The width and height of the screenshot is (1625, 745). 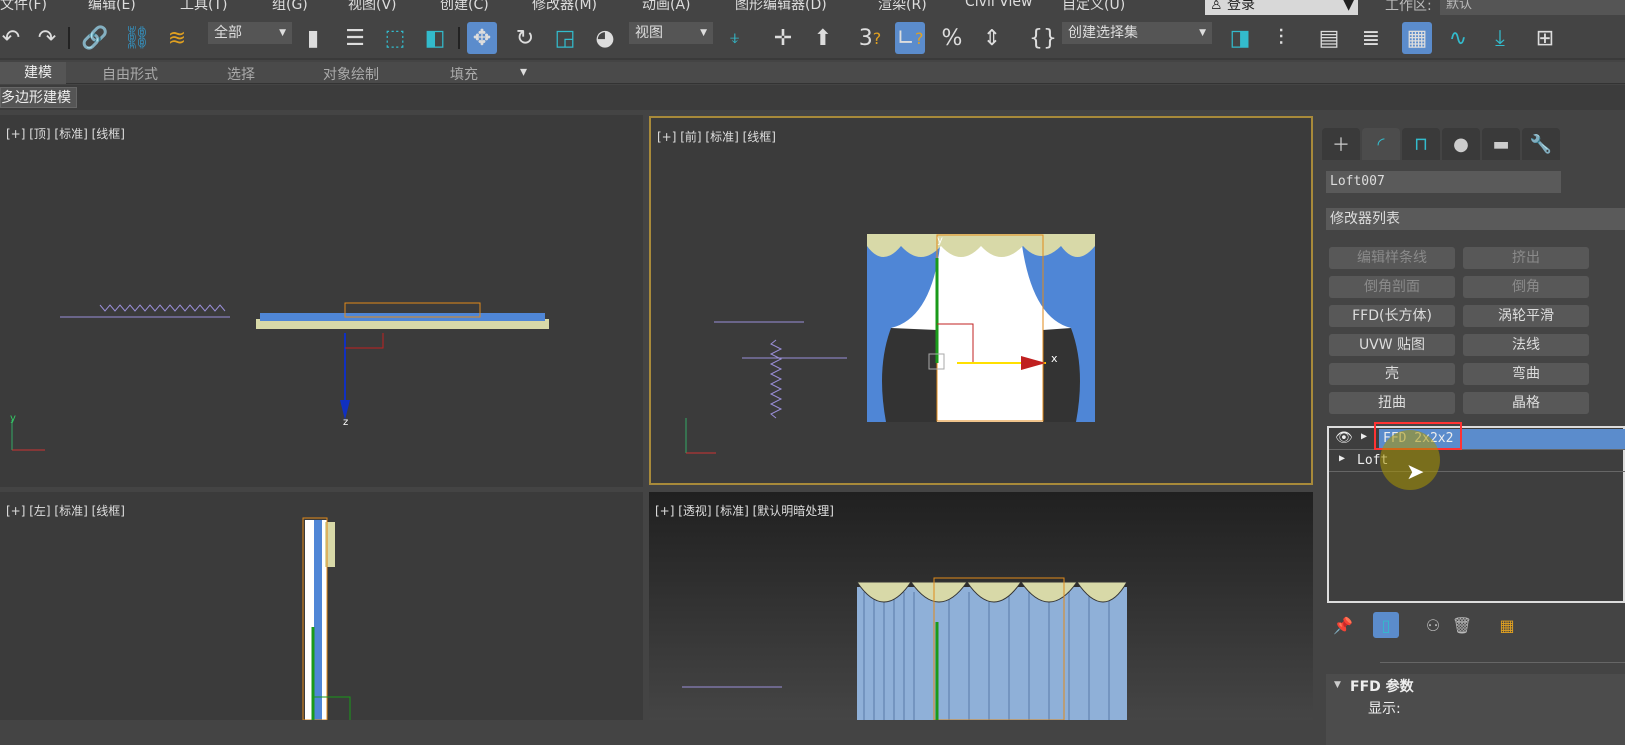 What do you see at coordinates (1371, 38) in the screenshot?
I see `layer-explorer-icon: ≣` at bounding box center [1371, 38].